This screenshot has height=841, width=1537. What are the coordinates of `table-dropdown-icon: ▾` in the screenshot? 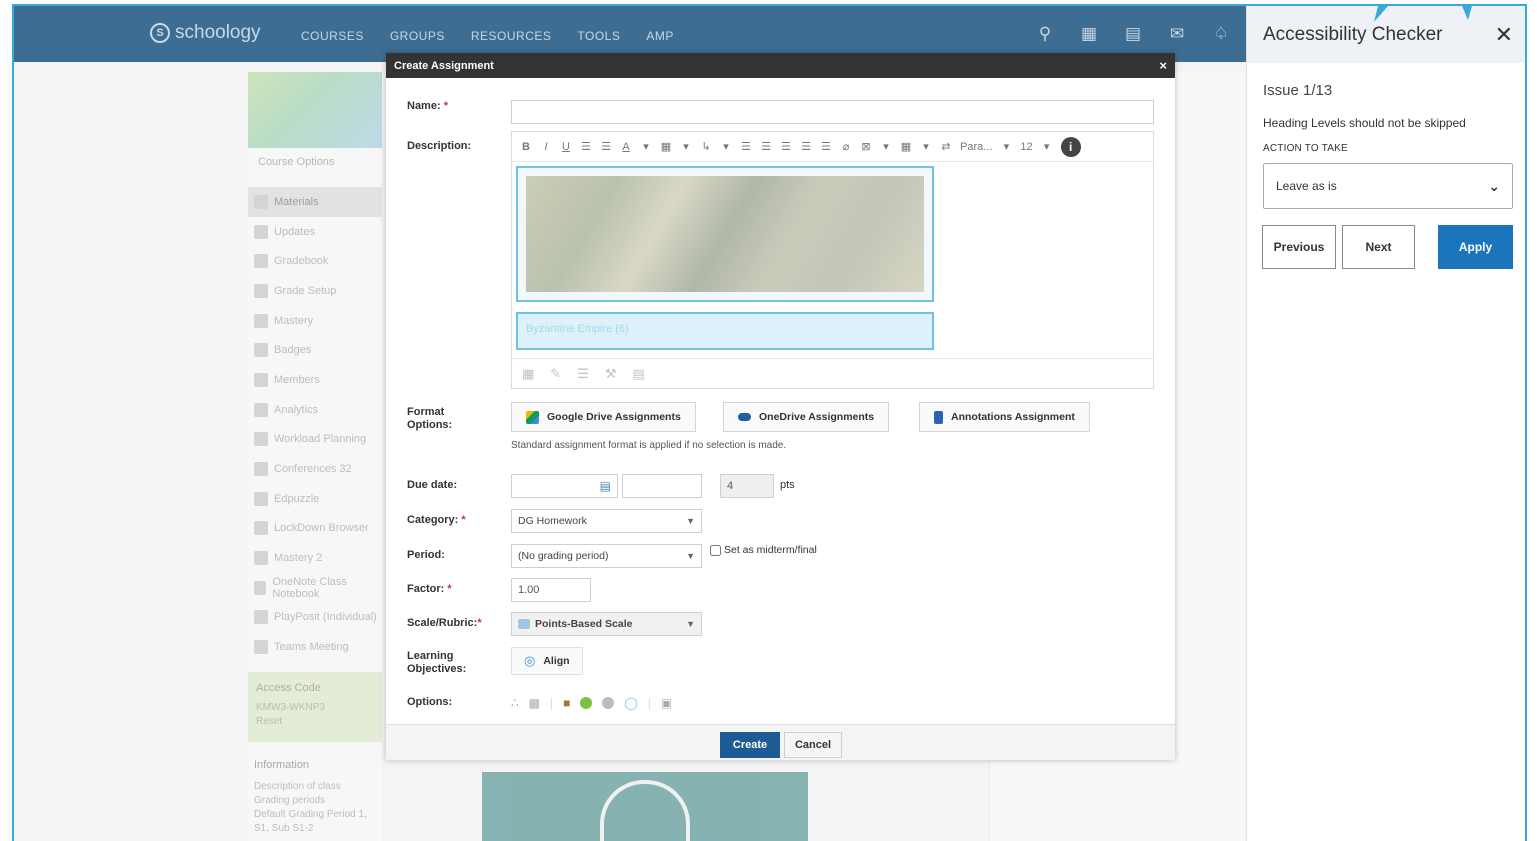 It's located at (926, 146).